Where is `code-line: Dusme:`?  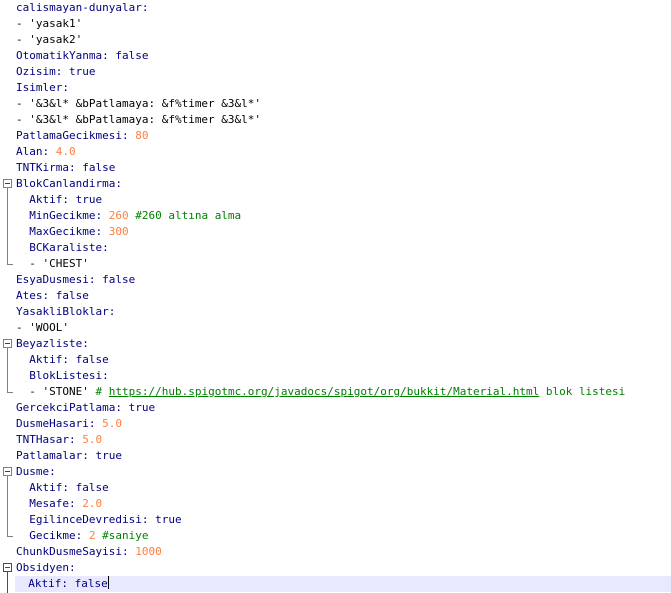
code-line: Dusme: is located at coordinates (343, 472).